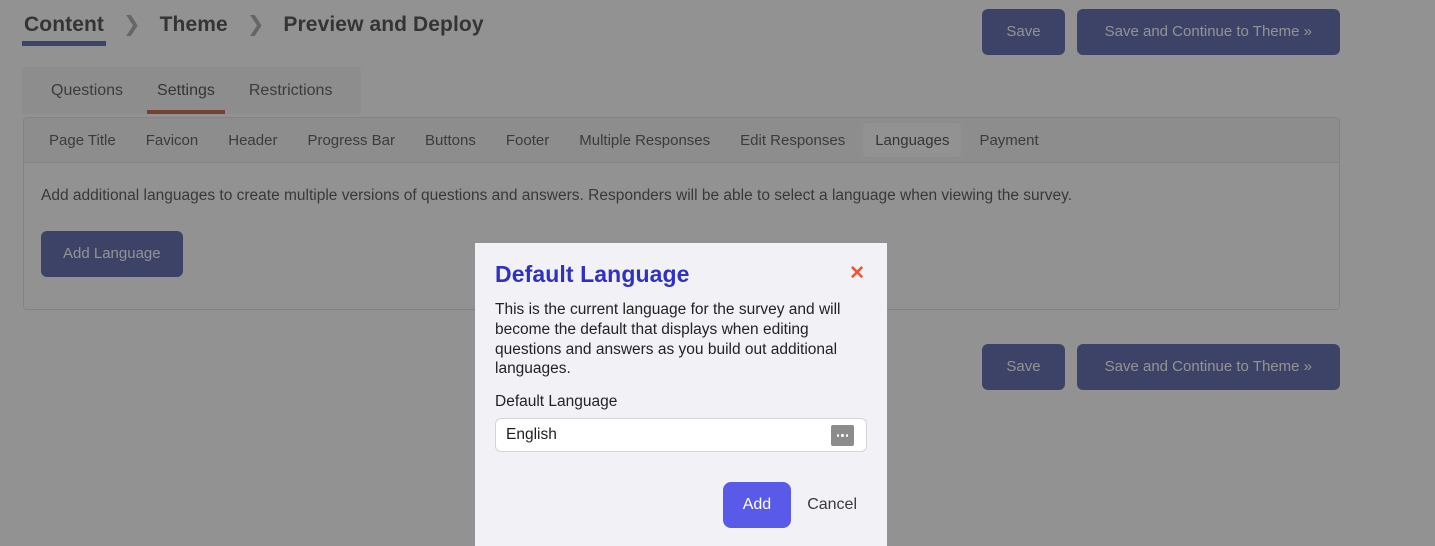 This screenshot has height=546, width=1435. What do you see at coordinates (592, 274) in the screenshot?
I see `dialog-title: Default Language` at bounding box center [592, 274].